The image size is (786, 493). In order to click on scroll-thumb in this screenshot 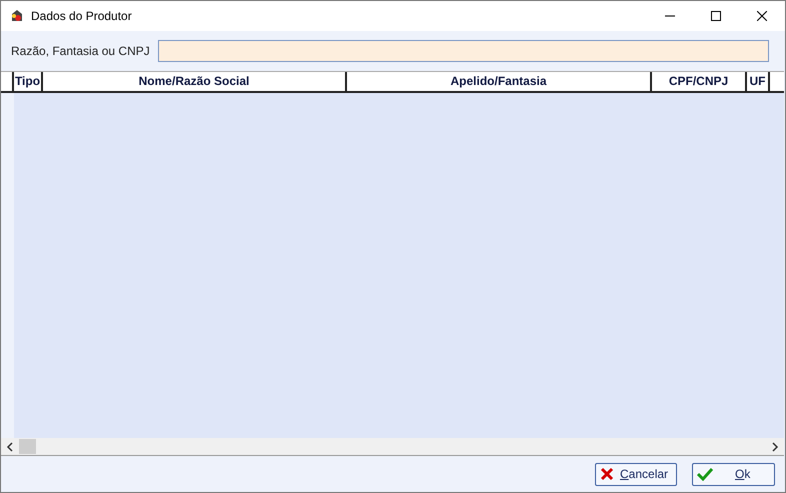, I will do `click(27, 446)`.